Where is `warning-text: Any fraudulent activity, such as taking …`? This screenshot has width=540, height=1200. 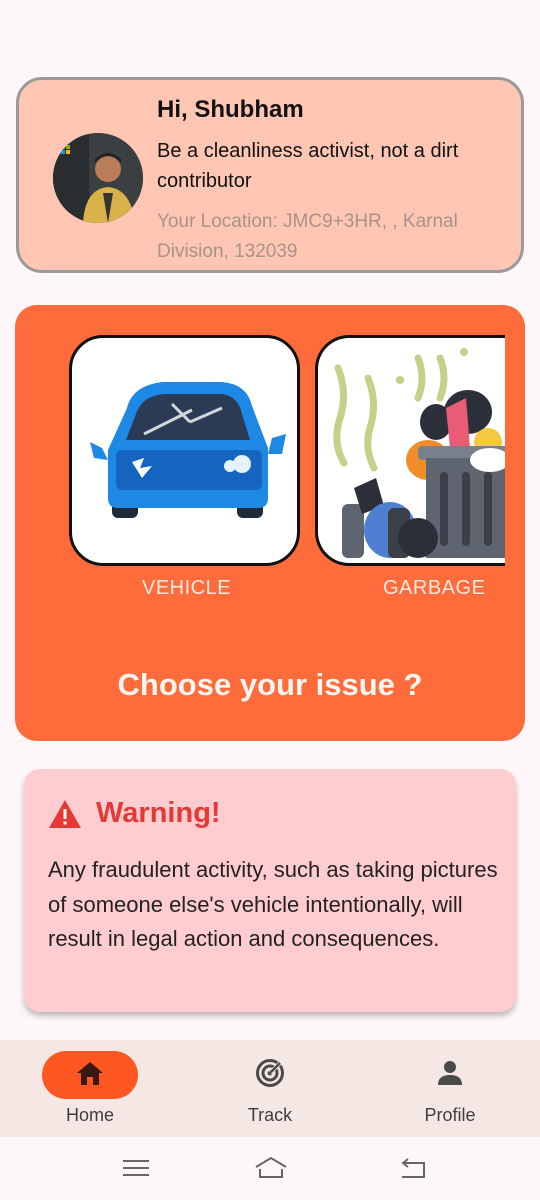 warning-text: Any fraudulent activity, such as taking … is located at coordinates (273, 904).